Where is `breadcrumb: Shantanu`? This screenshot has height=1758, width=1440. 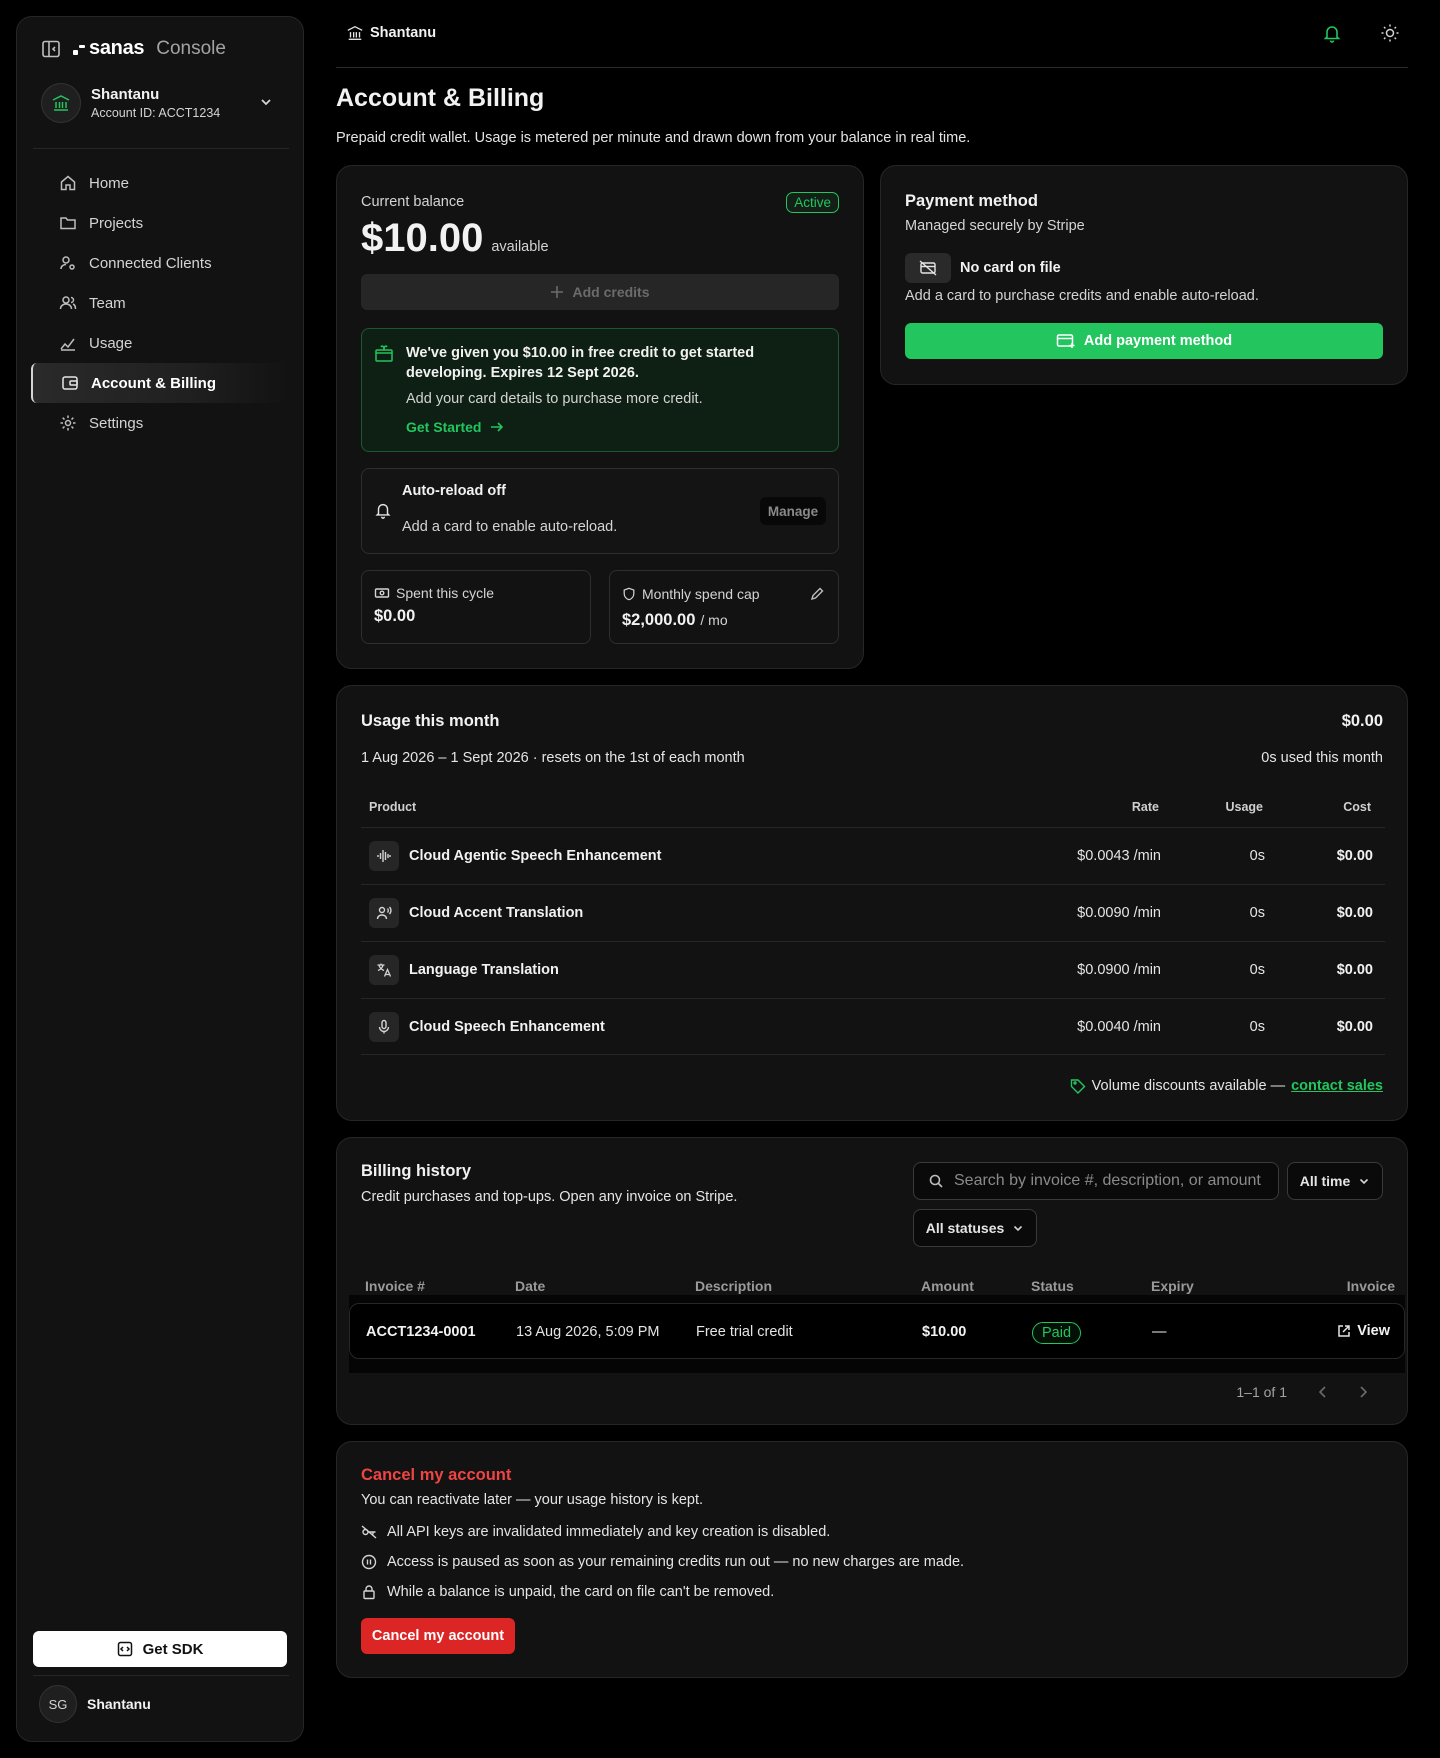
breadcrumb: Shantanu is located at coordinates (391, 33).